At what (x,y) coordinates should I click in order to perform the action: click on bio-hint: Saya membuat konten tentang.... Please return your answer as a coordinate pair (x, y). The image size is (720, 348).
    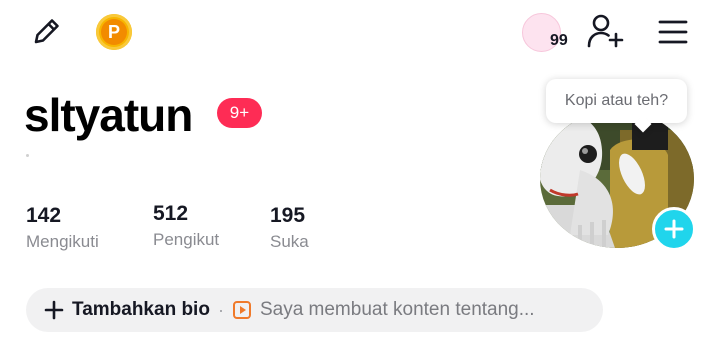
    Looking at the image, I should click on (397, 309).